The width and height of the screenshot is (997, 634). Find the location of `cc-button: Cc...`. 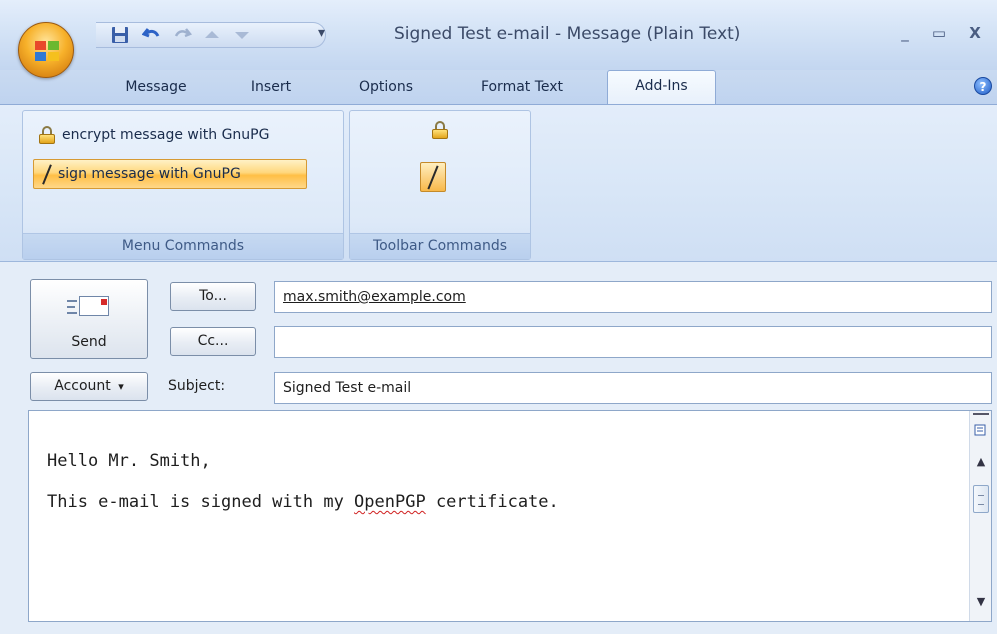

cc-button: Cc... is located at coordinates (213, 341).